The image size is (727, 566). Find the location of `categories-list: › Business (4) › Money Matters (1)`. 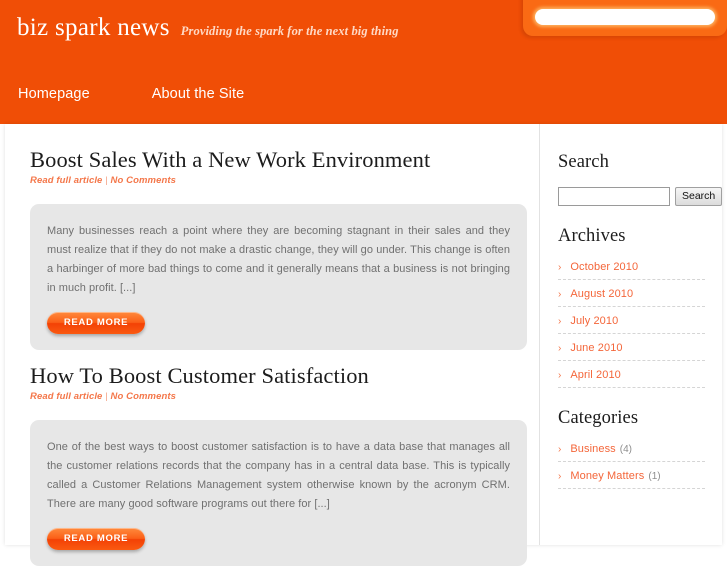

categories-list: › Business (4) › Money Matters (1) is located at coordinates (631, 466).